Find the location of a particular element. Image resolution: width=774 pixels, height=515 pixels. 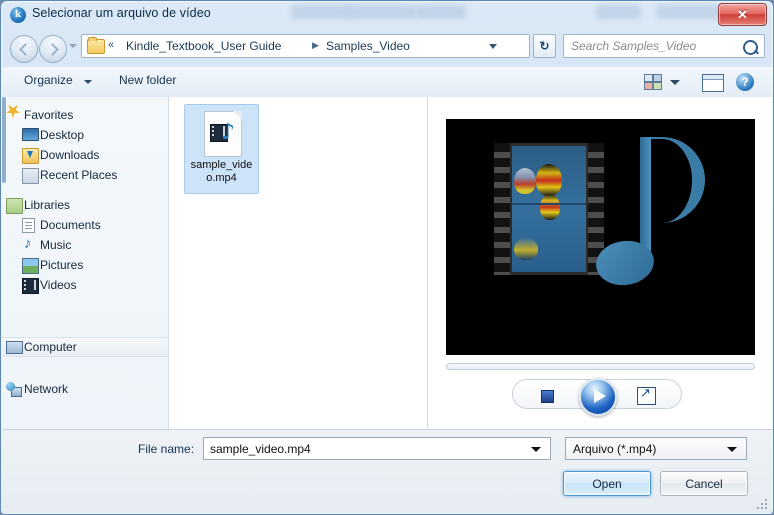

sidebar-item-label: Videos is located at coordinates (58, 285).